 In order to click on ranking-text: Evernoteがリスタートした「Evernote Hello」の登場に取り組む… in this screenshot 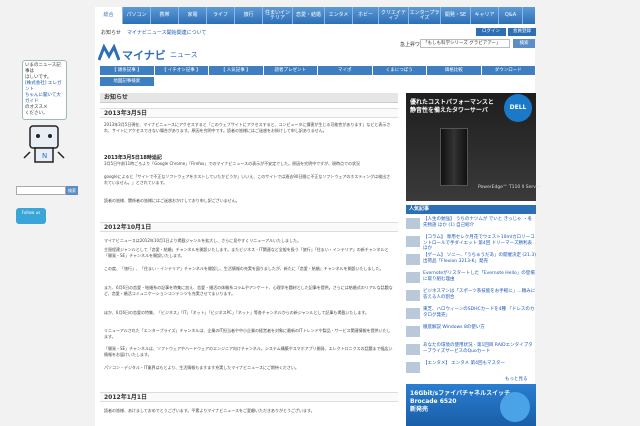, I will do `click(479, 276)`.